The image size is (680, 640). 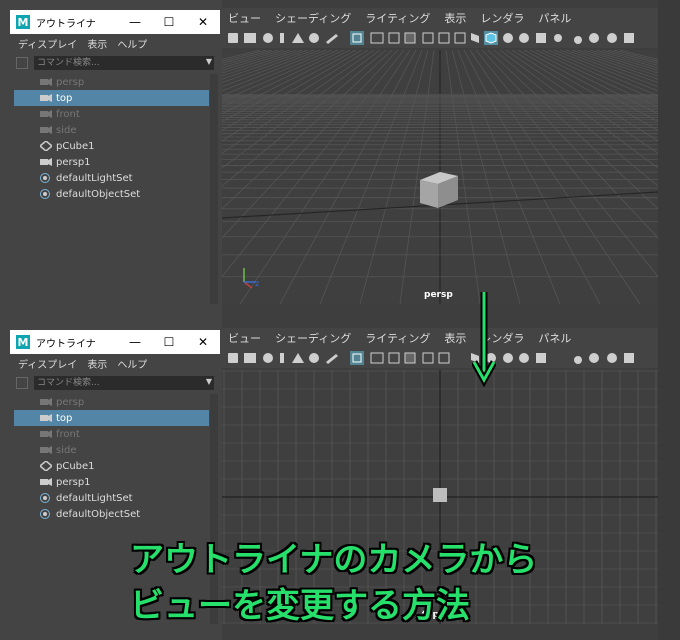 What do you see at coordinates (502, 18) in the screenshot?
I see `menu-renderer: レンダラ` at bounding box center [502, 18].